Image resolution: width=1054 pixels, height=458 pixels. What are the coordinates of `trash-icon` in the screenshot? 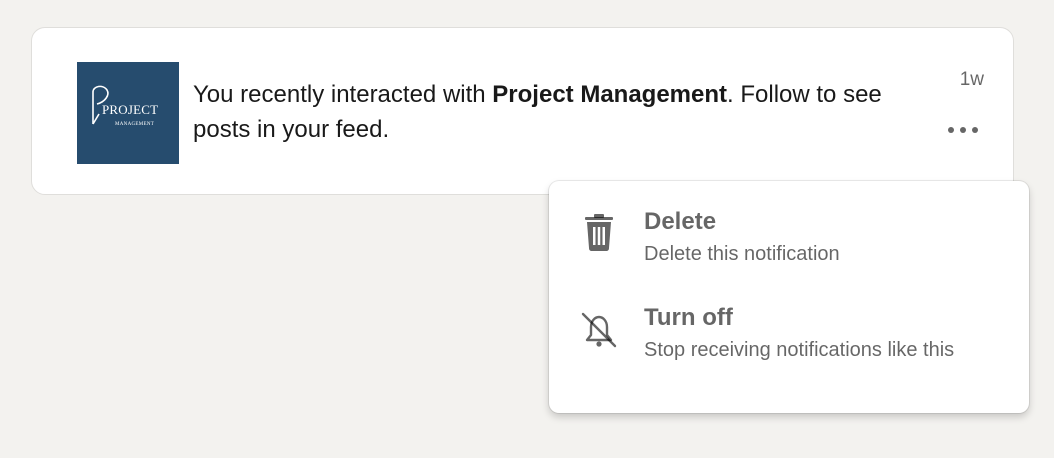 It's located at (599, 232).